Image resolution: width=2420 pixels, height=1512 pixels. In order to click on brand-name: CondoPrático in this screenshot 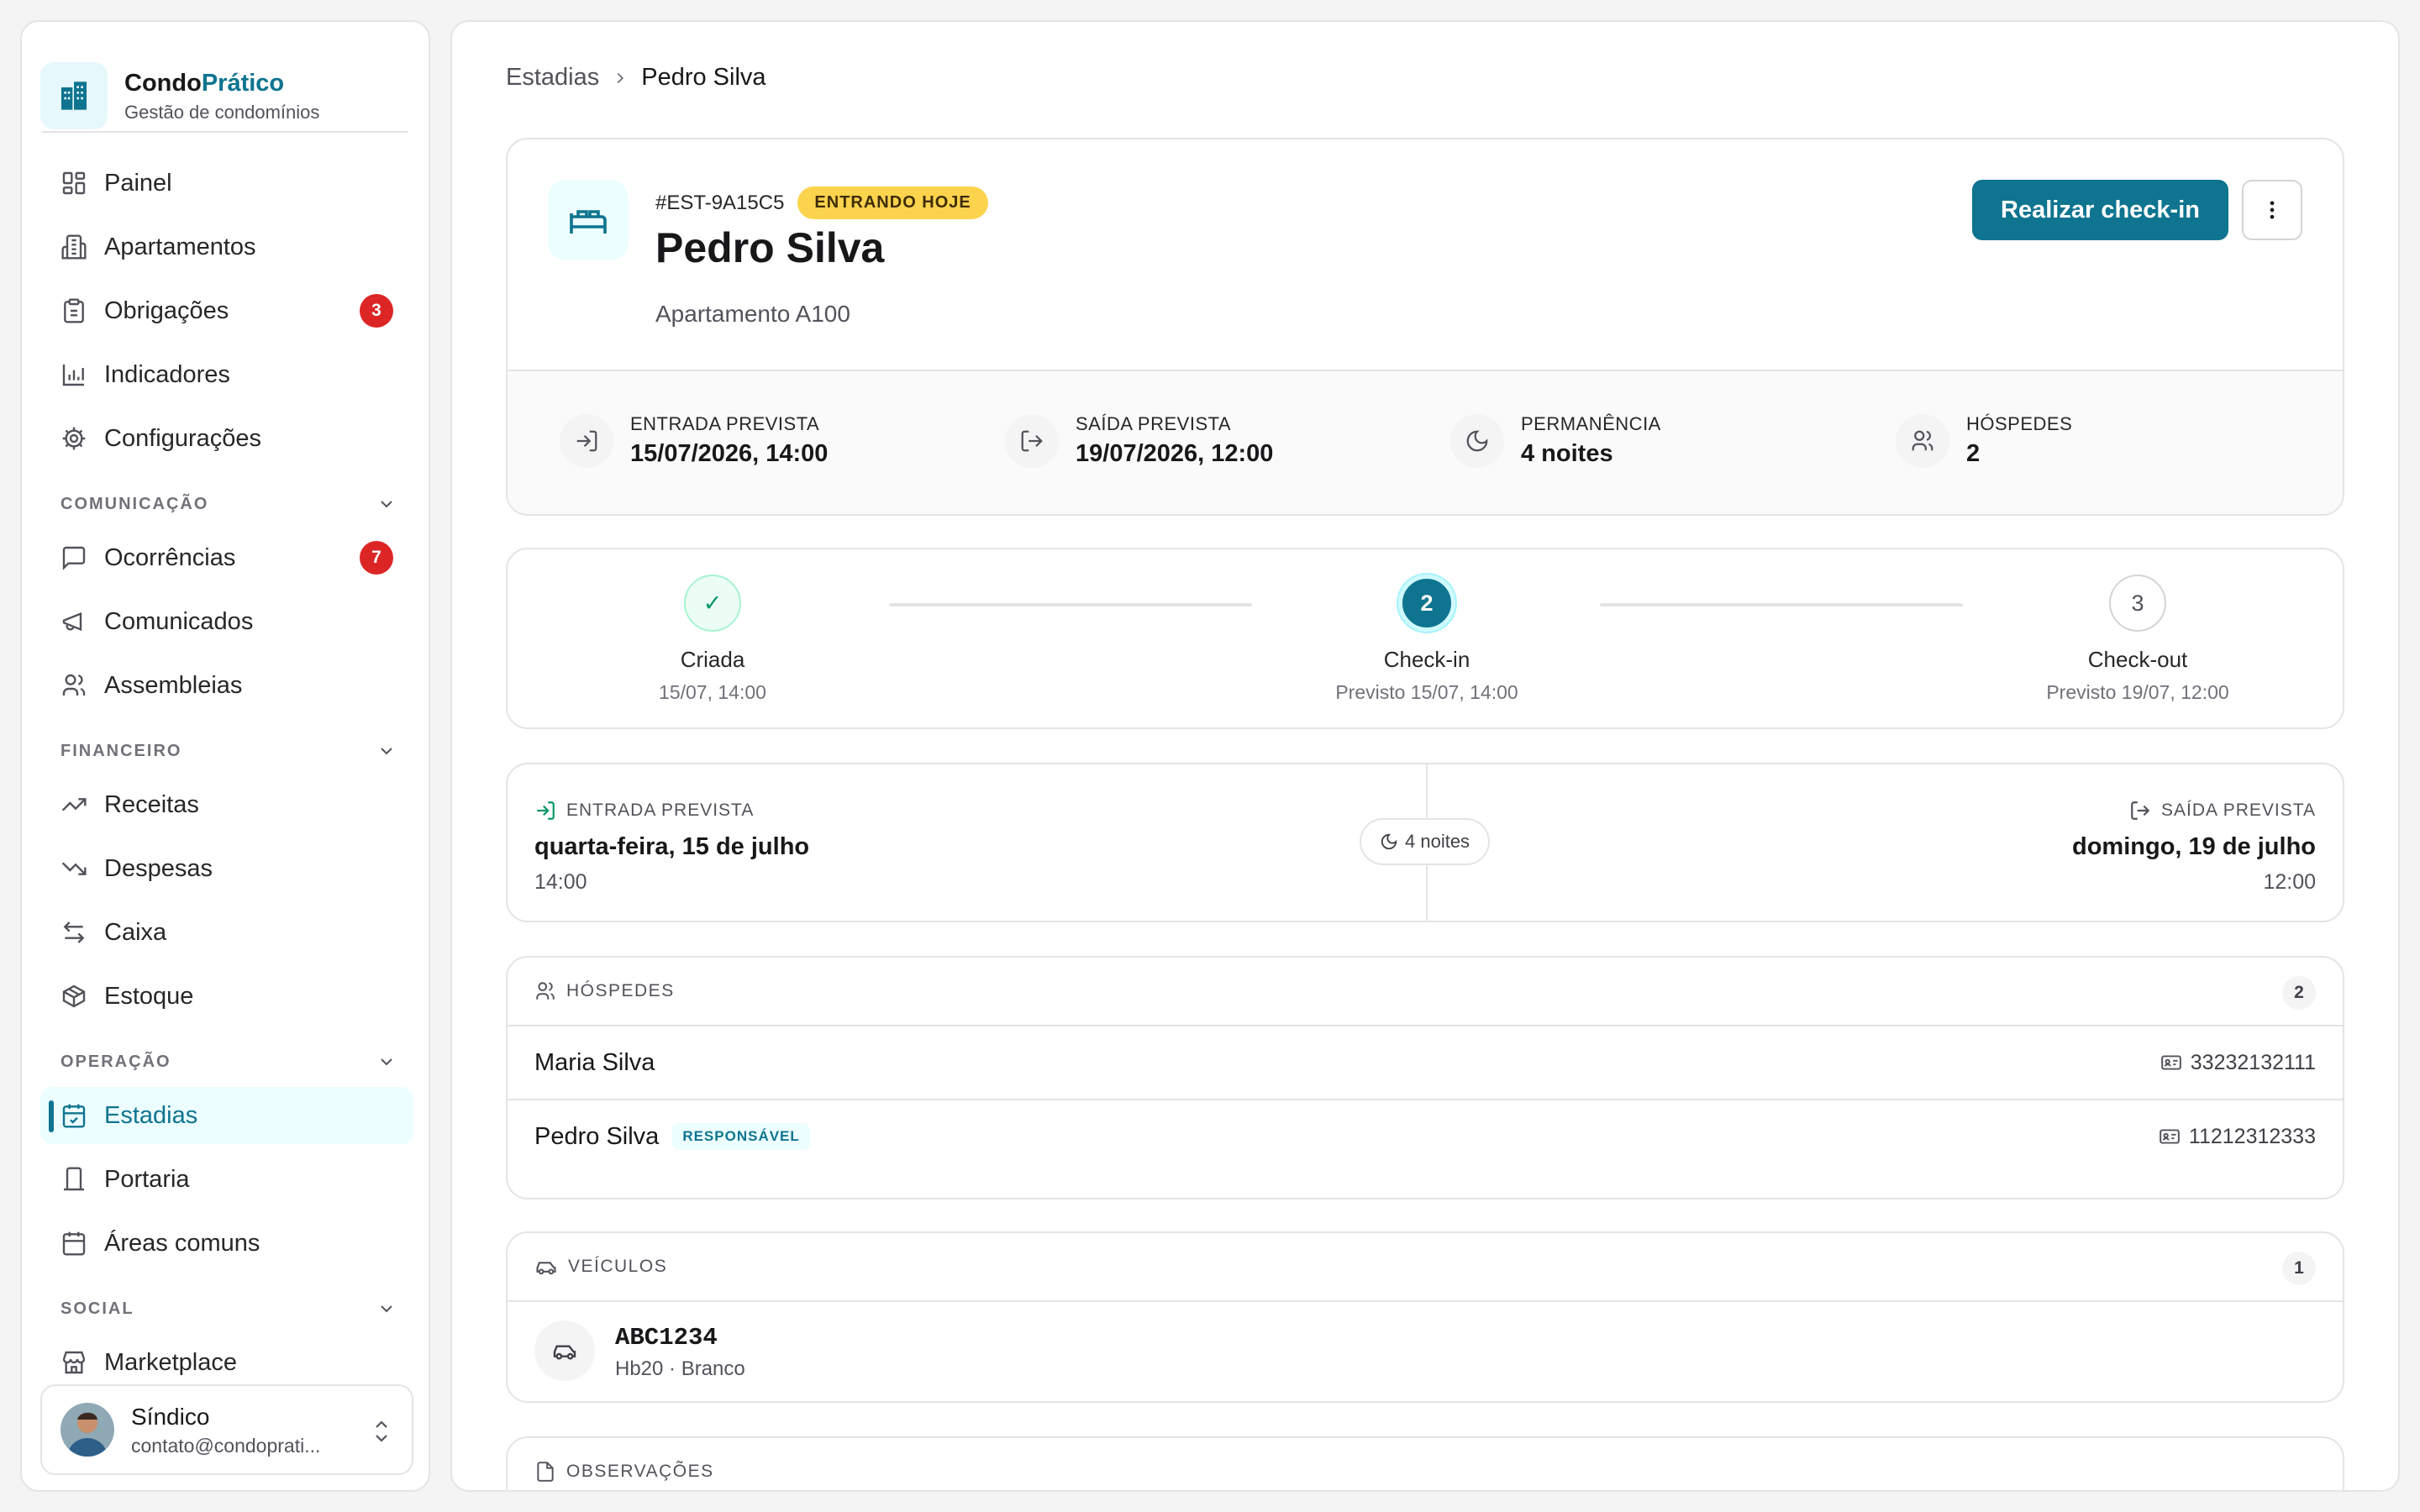, I will do `click(204, 83)`.